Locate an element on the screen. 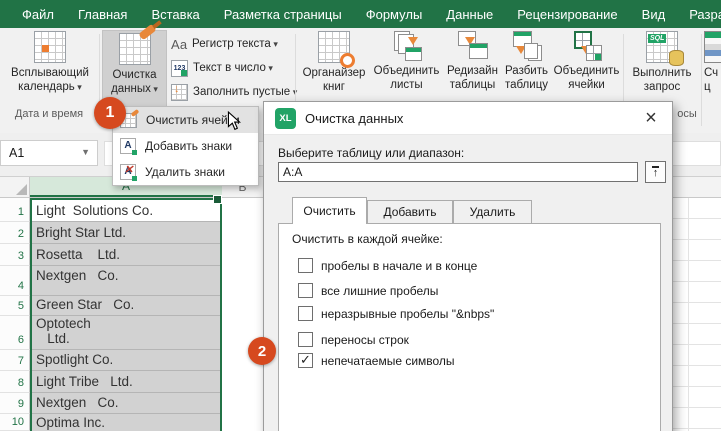 The width and height of the screenshot is (721, 431). range-input: A:A is located at coordinates (458, 172).